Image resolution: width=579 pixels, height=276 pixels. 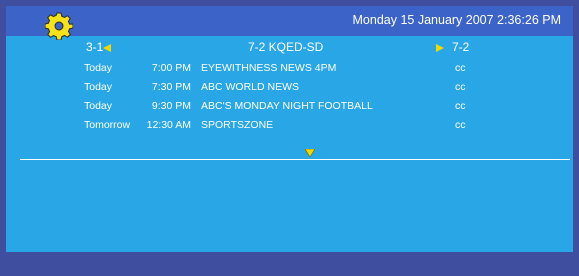 I want to click on program-time: 7:30 PM, so click(x=171, y=87).